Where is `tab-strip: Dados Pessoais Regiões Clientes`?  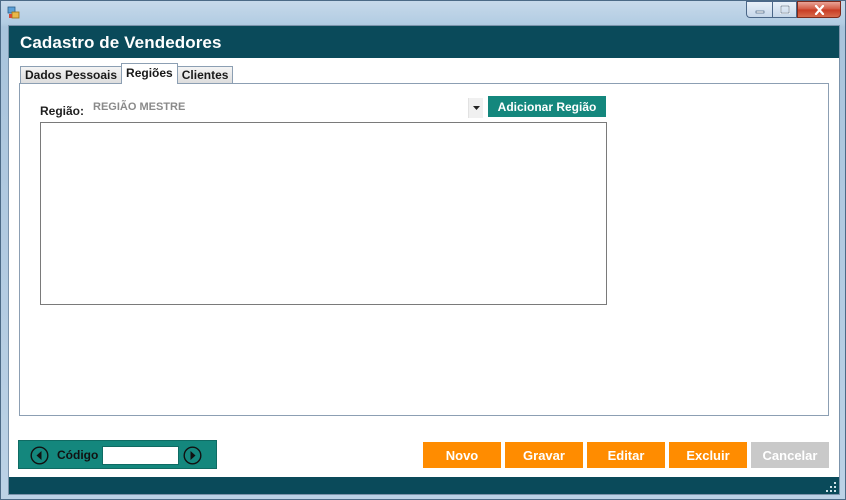
tab-strip: Dados Pessoais Regiões Clientes is located at coordinates (127, 73).